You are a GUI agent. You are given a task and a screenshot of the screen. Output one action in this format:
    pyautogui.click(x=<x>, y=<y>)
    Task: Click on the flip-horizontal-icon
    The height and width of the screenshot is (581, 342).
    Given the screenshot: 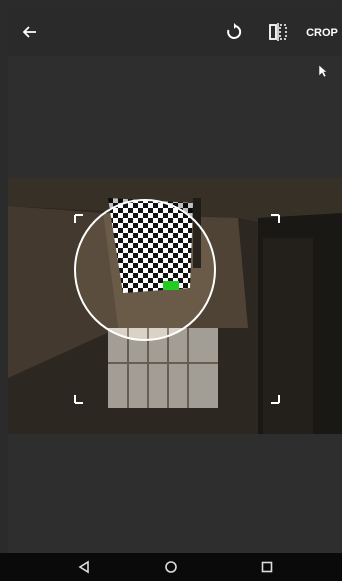 What is the action you would take?
    pyautogui.click(x=278, y=32)
    